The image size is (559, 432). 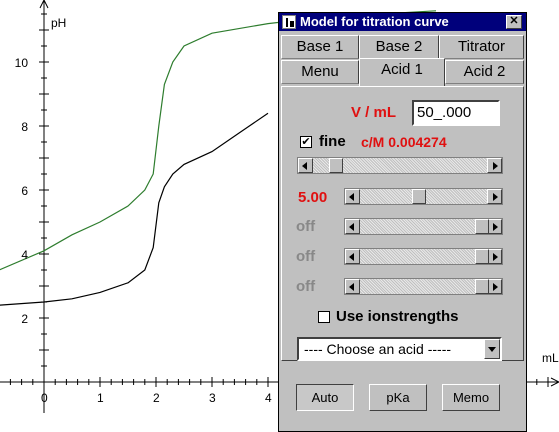 I want to click on pka-3-value: off, so click(x=306, y=256).